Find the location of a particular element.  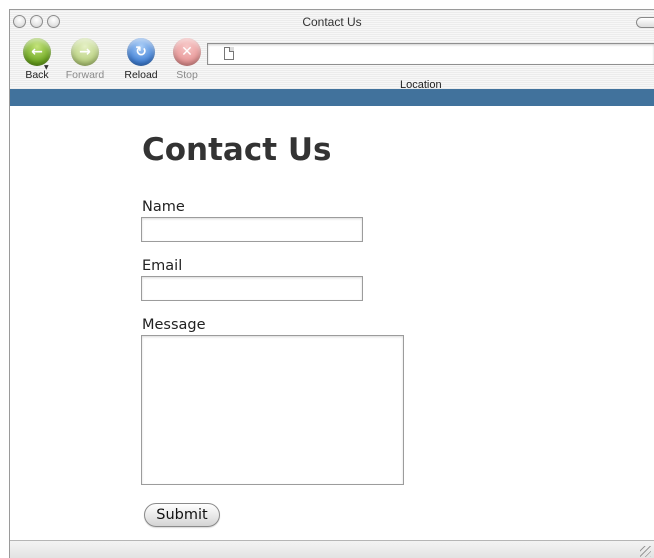

stop-label: Stop is located at coordinates (187, 75).